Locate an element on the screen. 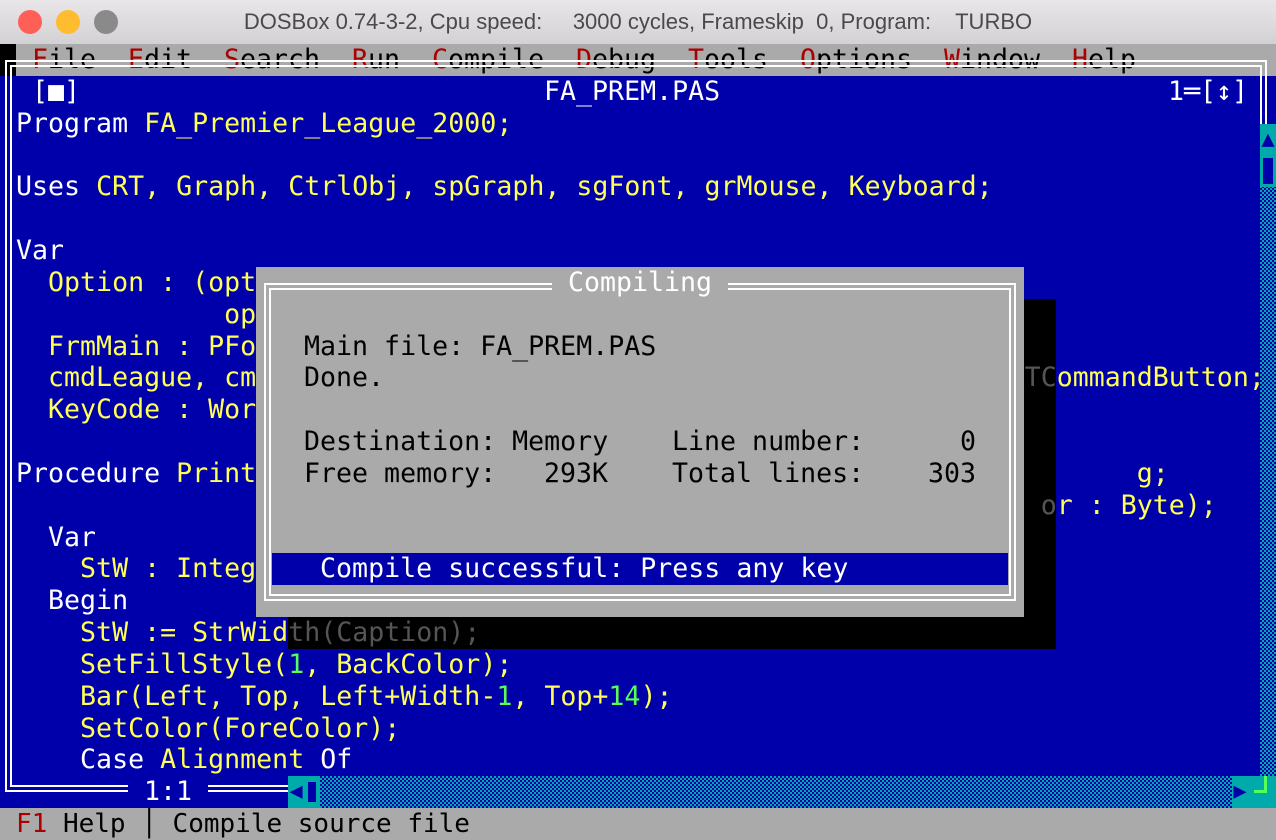 This screenshot has height=840, width=1276. window-number-zoom: 1═[↕] is located at coordinates (1208, 91).